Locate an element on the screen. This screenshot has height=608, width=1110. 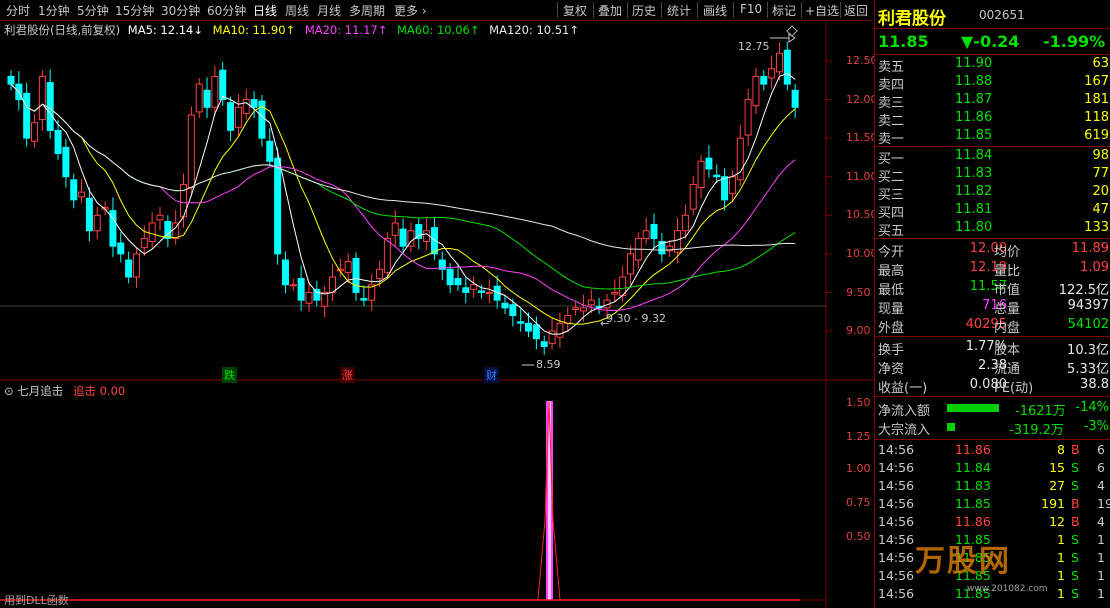
book-label: 买二 is located at coordinates (891, 177).